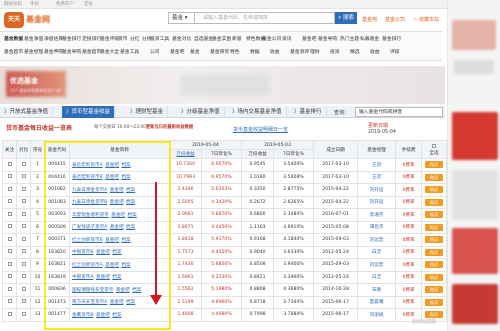 This screenshot has width=500, height=331. Describe the element at coordinates (13, 4) in the screenshot. I see `topbar-item: 网站导航` at that location.